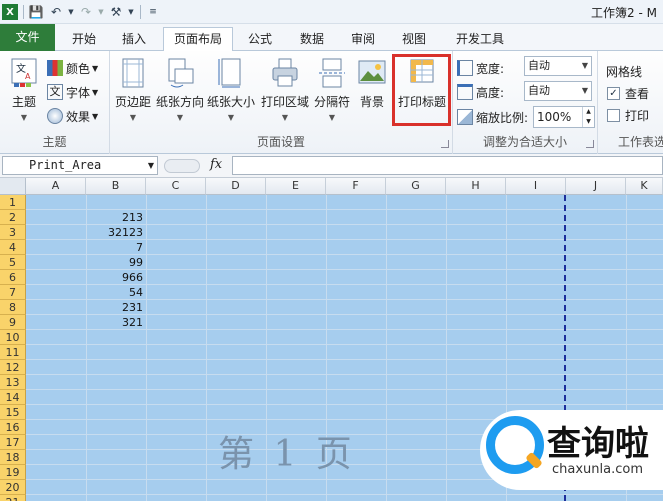 This screenshot has width=663, height=501. I want to click on height-icon, so click(465, 92).